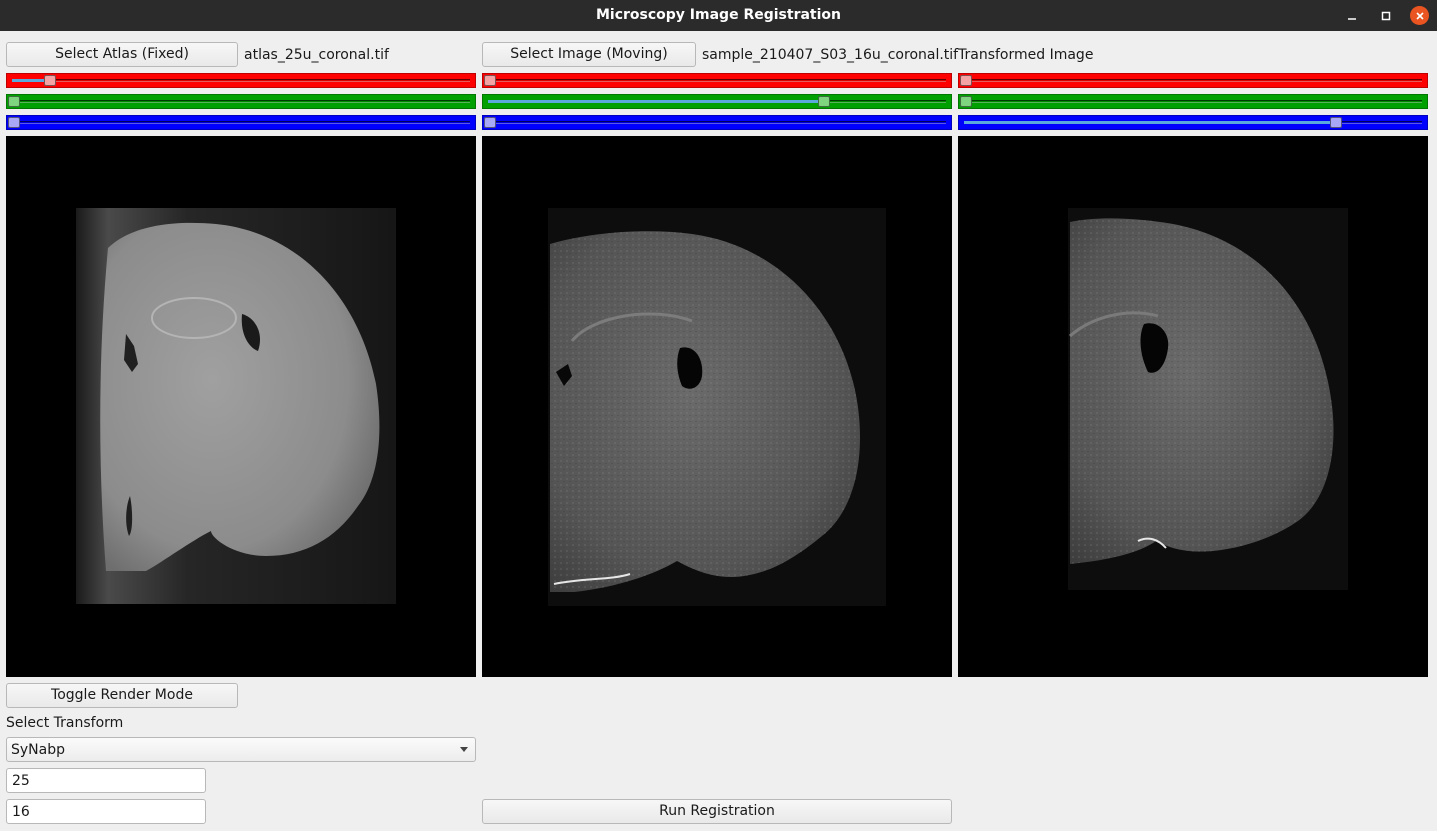 The width and height of the screenshot is (1437, 831). Describe the element at coordinates (1193, 101) in the screenshot. I see `transformed-green-slider` at that location.